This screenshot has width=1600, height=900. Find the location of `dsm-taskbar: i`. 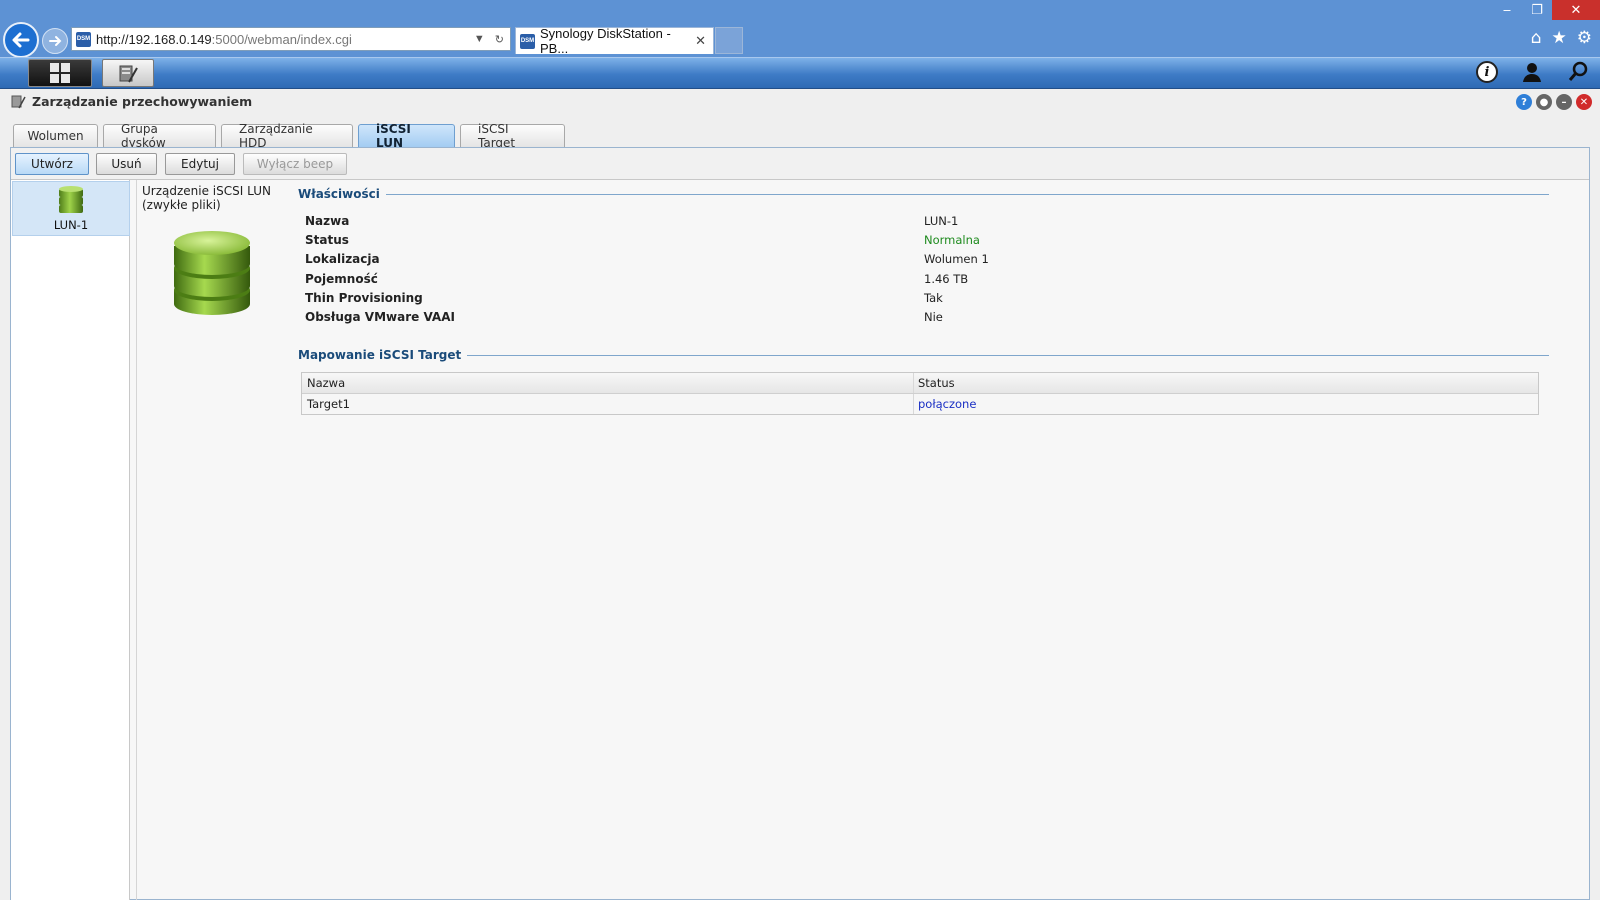

dsm-taskbar: i is located at coordinates (800, 73).